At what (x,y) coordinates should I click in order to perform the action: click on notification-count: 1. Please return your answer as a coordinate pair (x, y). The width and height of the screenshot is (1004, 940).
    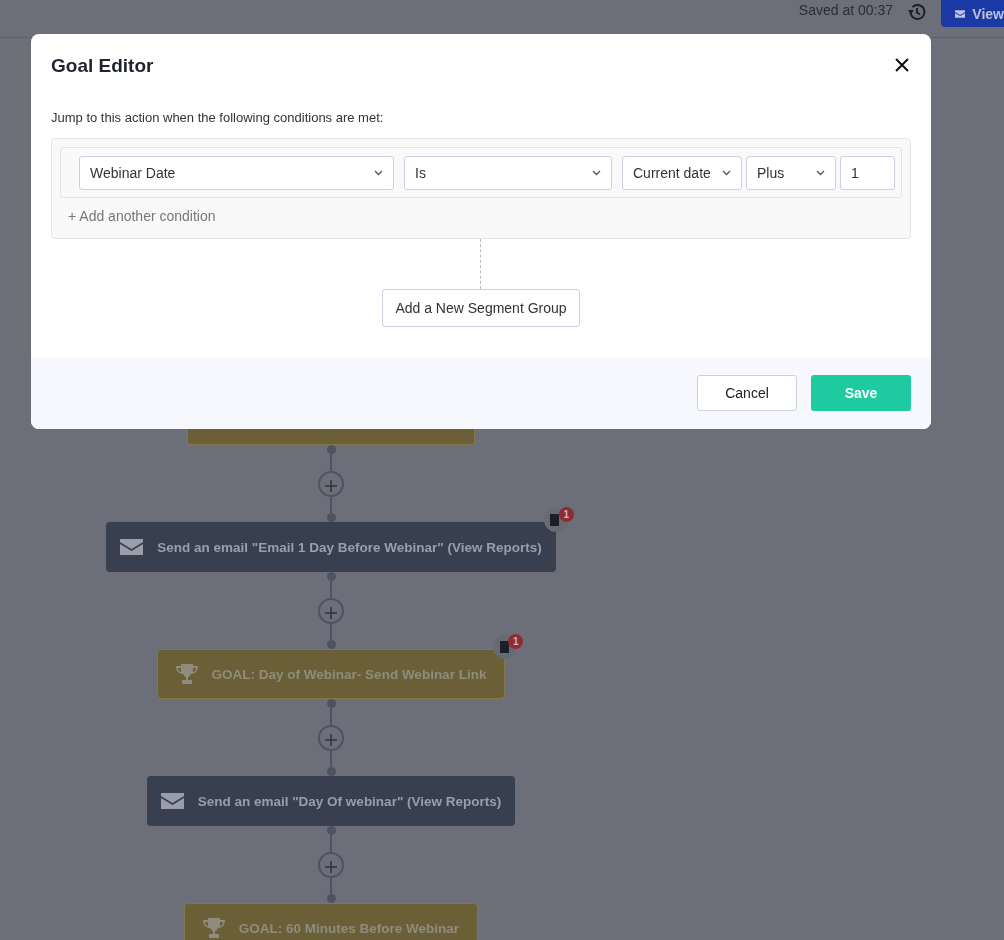
    Looking at the image, I should click on (516, 641).